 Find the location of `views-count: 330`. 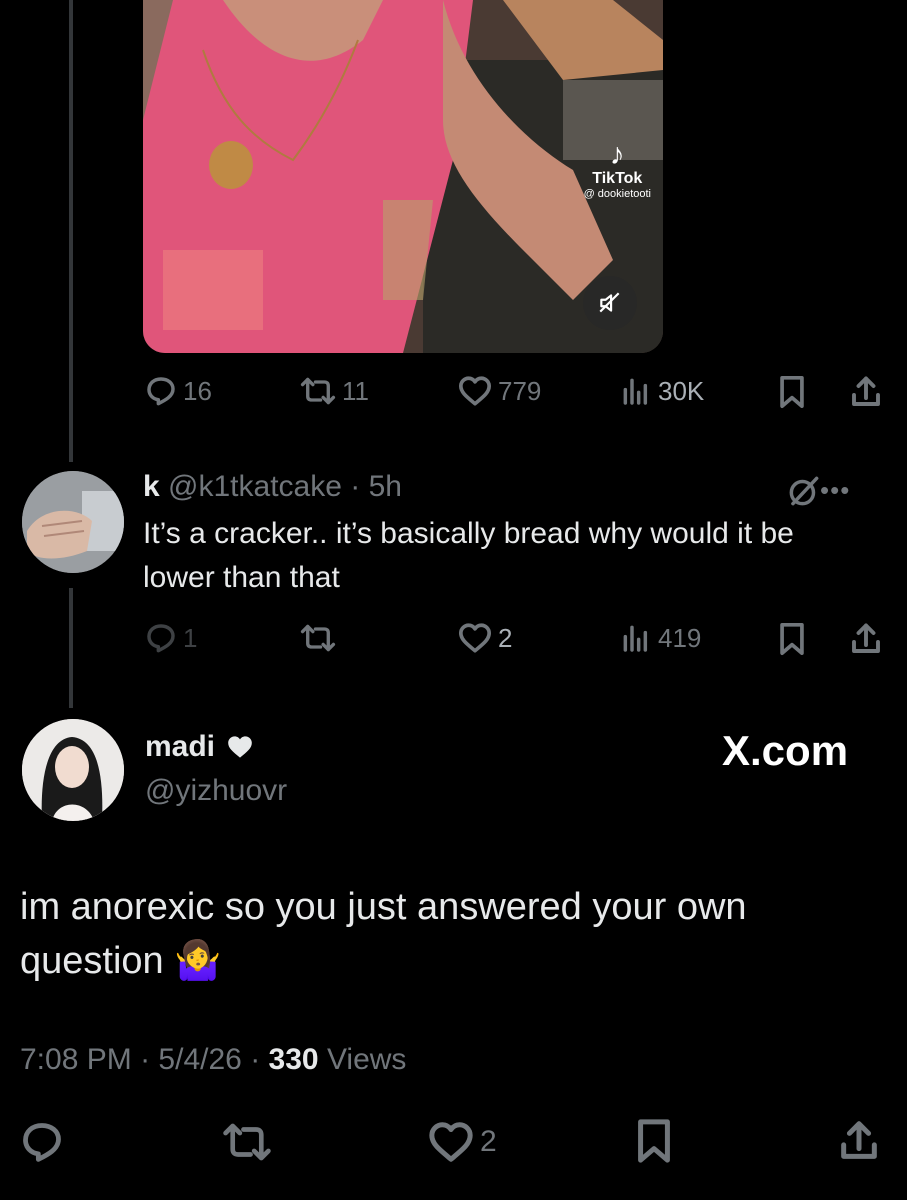

views-count: 330 is located at coordinates (293, 1059).